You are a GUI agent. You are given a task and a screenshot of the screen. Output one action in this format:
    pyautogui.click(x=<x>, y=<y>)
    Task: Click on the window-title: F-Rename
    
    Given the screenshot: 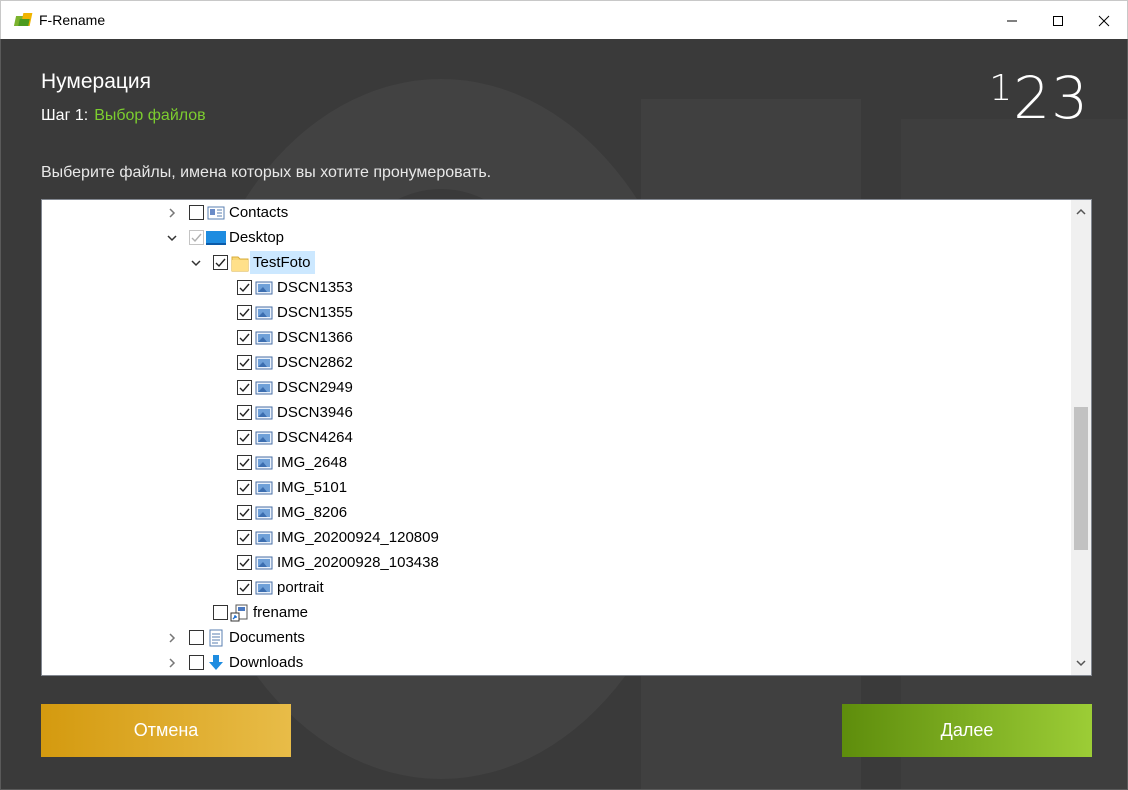 What is the action you would take?
    pyautogui.click(x=72, y=20)
    